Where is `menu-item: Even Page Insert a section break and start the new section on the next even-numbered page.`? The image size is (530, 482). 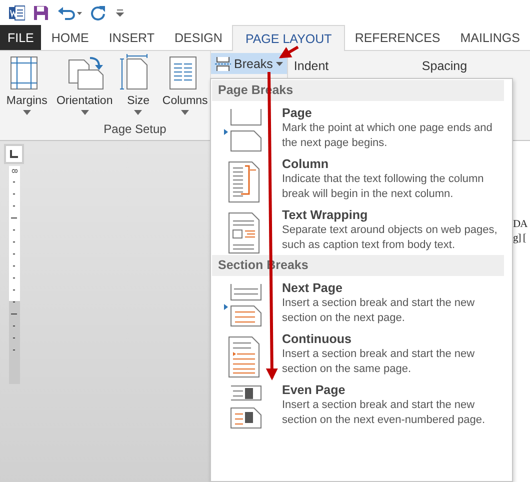 menu-item: Even Page Insert a section break and start the new section on the next even-numbered page. is located at coordinates (361, 403).